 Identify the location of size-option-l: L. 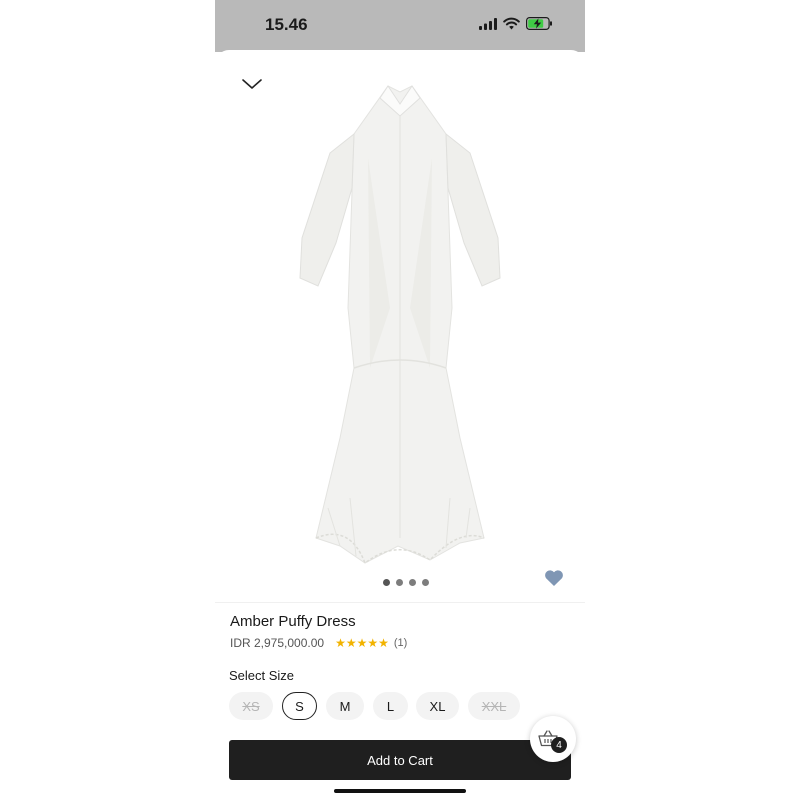
(390, 706).